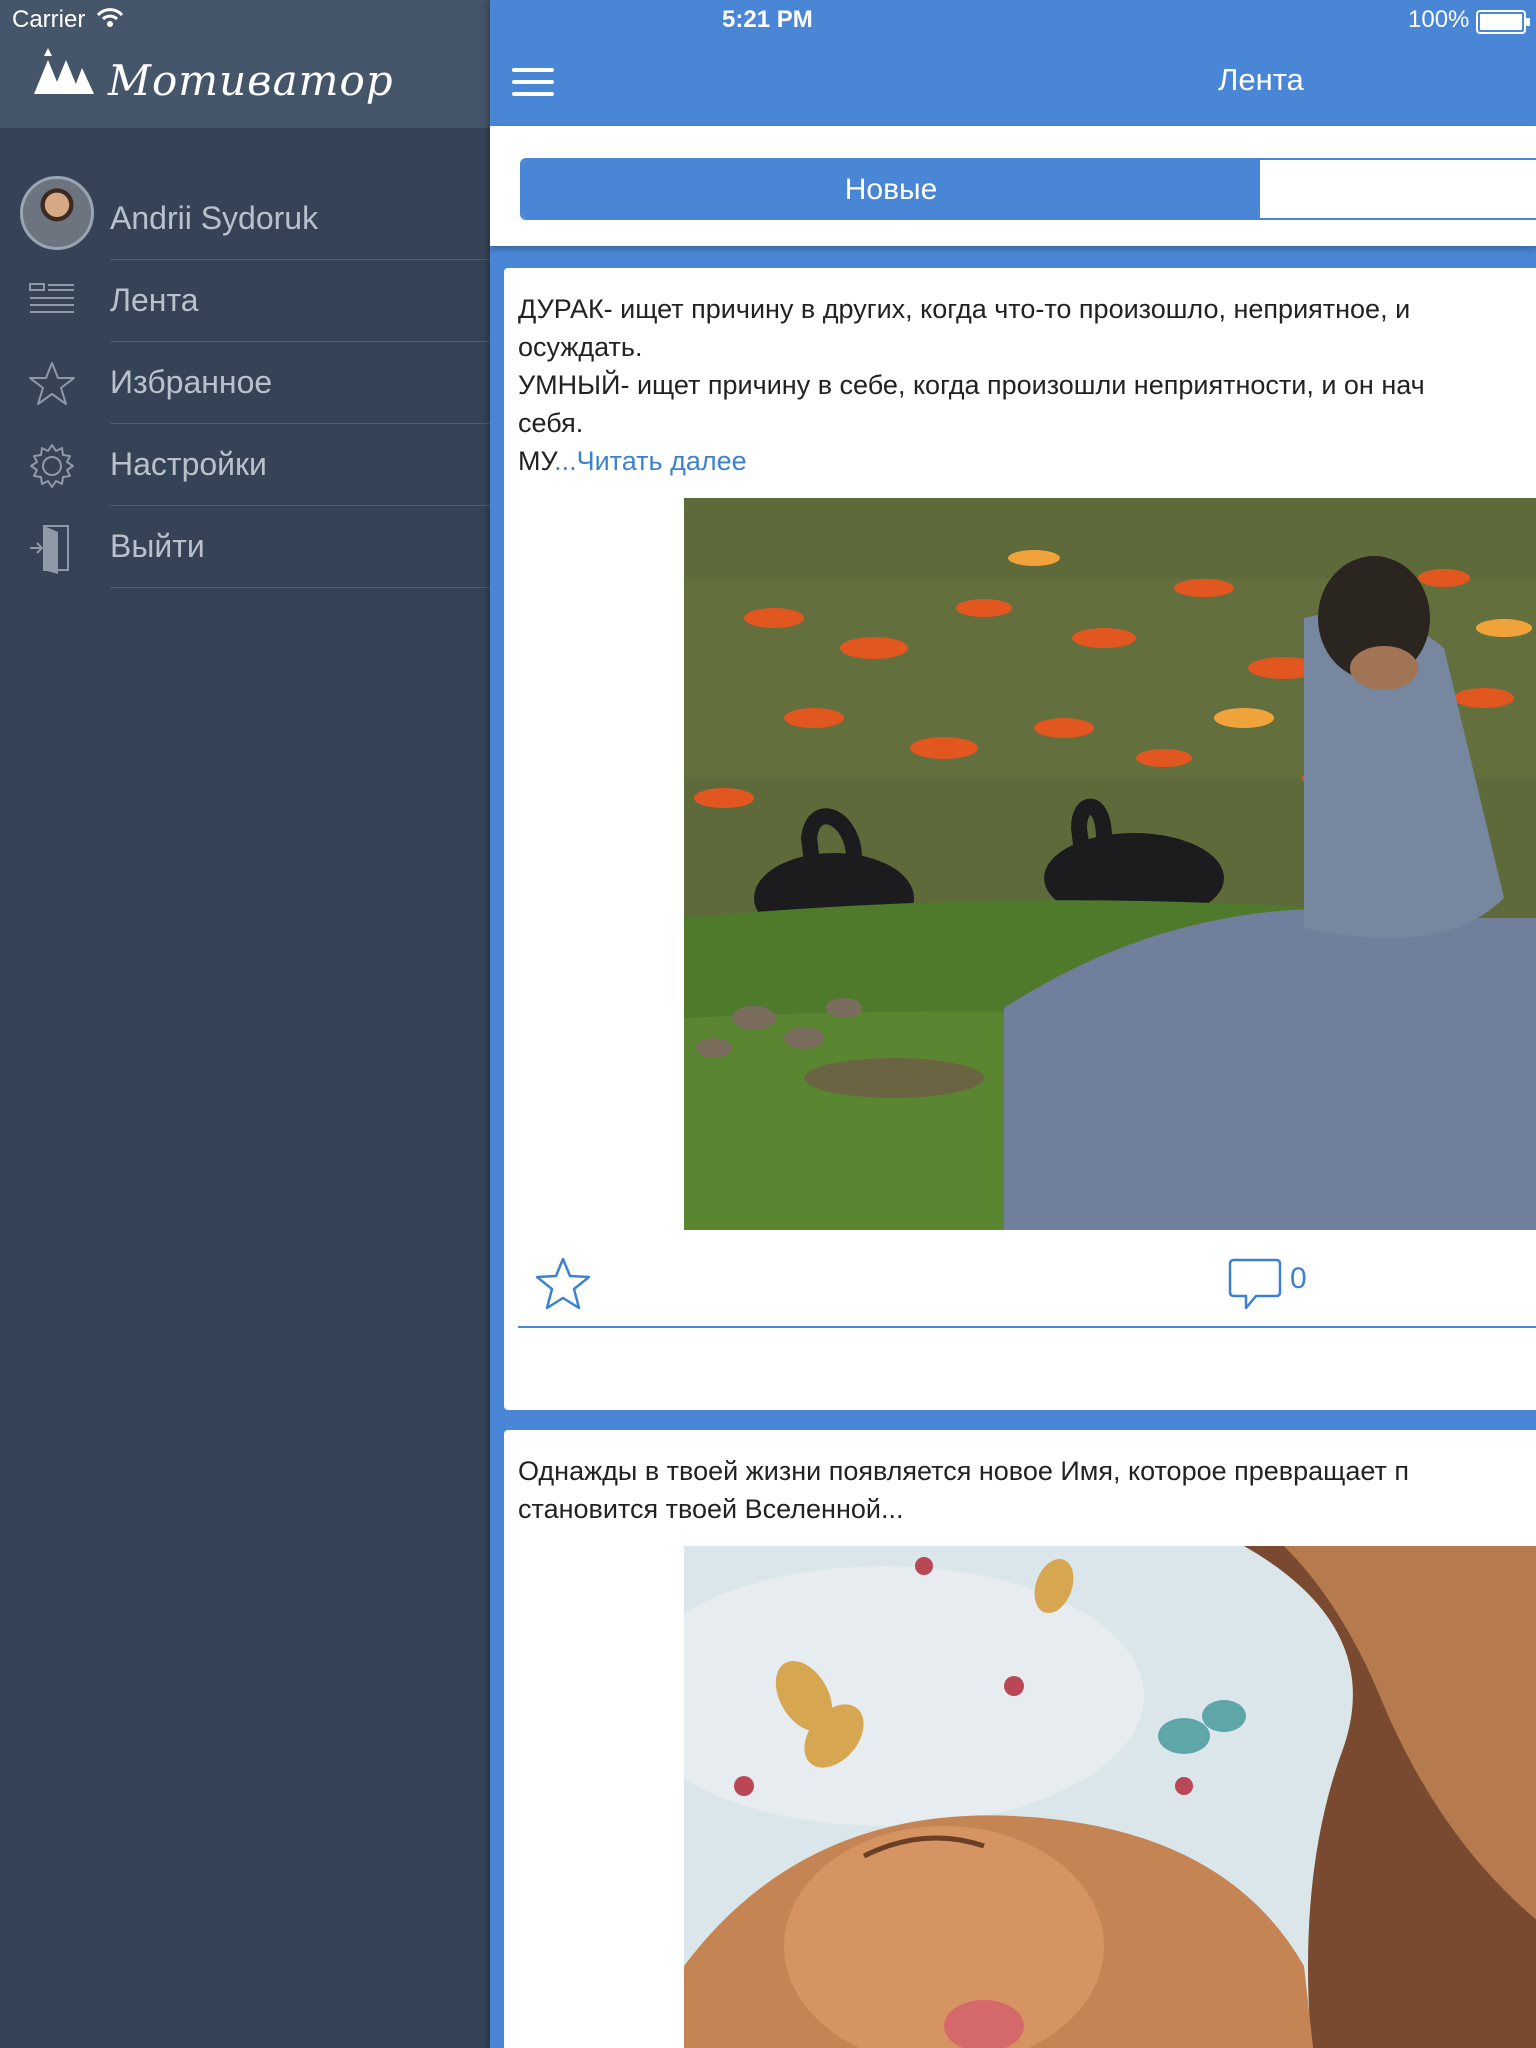 The width and height of the screenshot is (1536, 2048). Describe the element at coordinates (110, 17) in the screenshot. I see `wifi-icon` at that location.